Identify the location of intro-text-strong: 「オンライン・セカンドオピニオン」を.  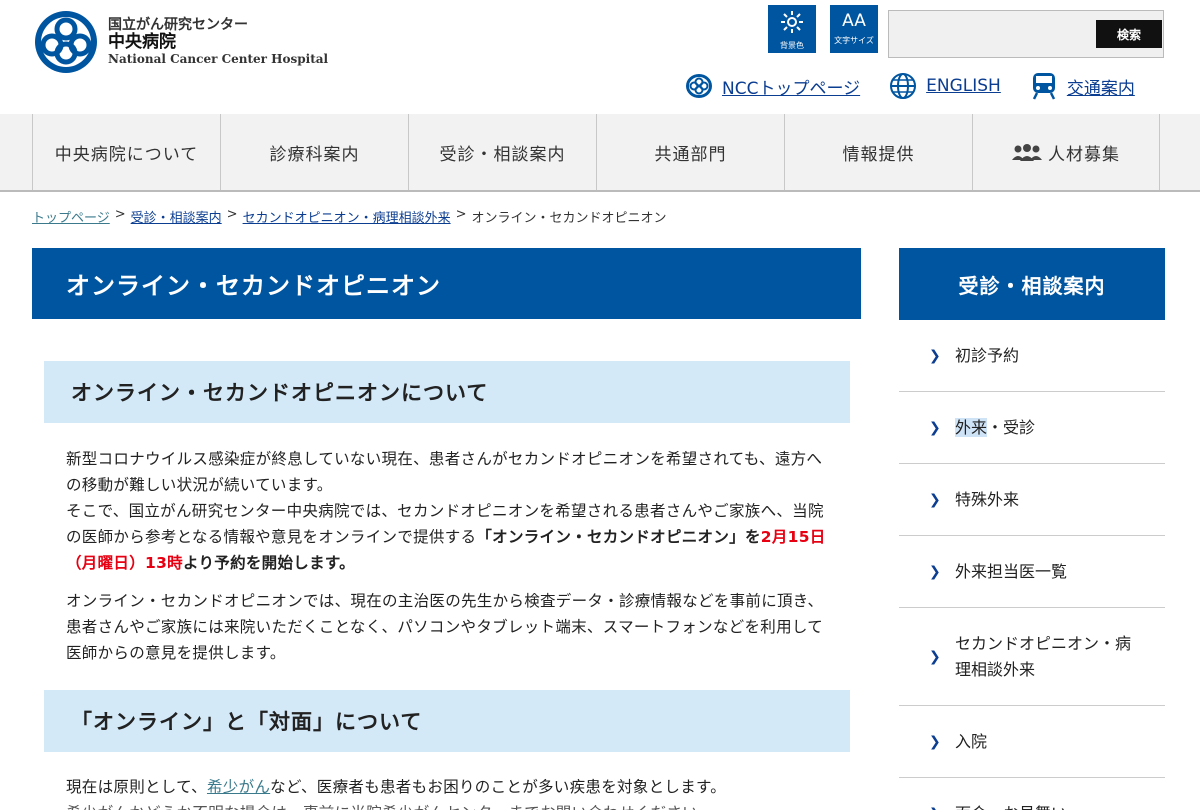
(618, 537).